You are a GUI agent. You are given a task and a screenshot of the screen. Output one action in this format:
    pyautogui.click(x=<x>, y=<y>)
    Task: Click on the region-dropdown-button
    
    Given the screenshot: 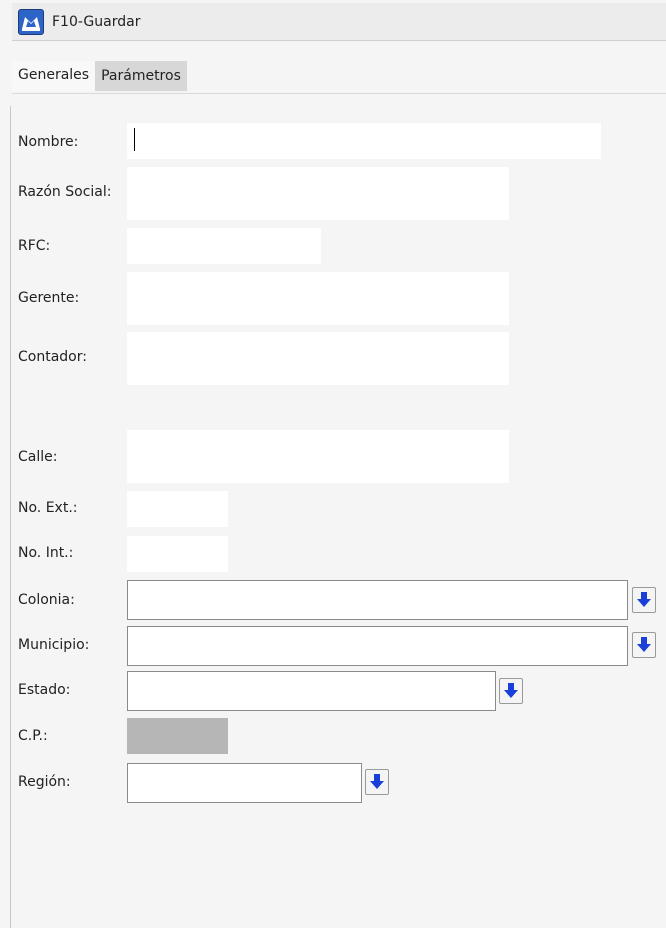 What is the action you would take?
    pyautogui.click(x=377, y=782)
    